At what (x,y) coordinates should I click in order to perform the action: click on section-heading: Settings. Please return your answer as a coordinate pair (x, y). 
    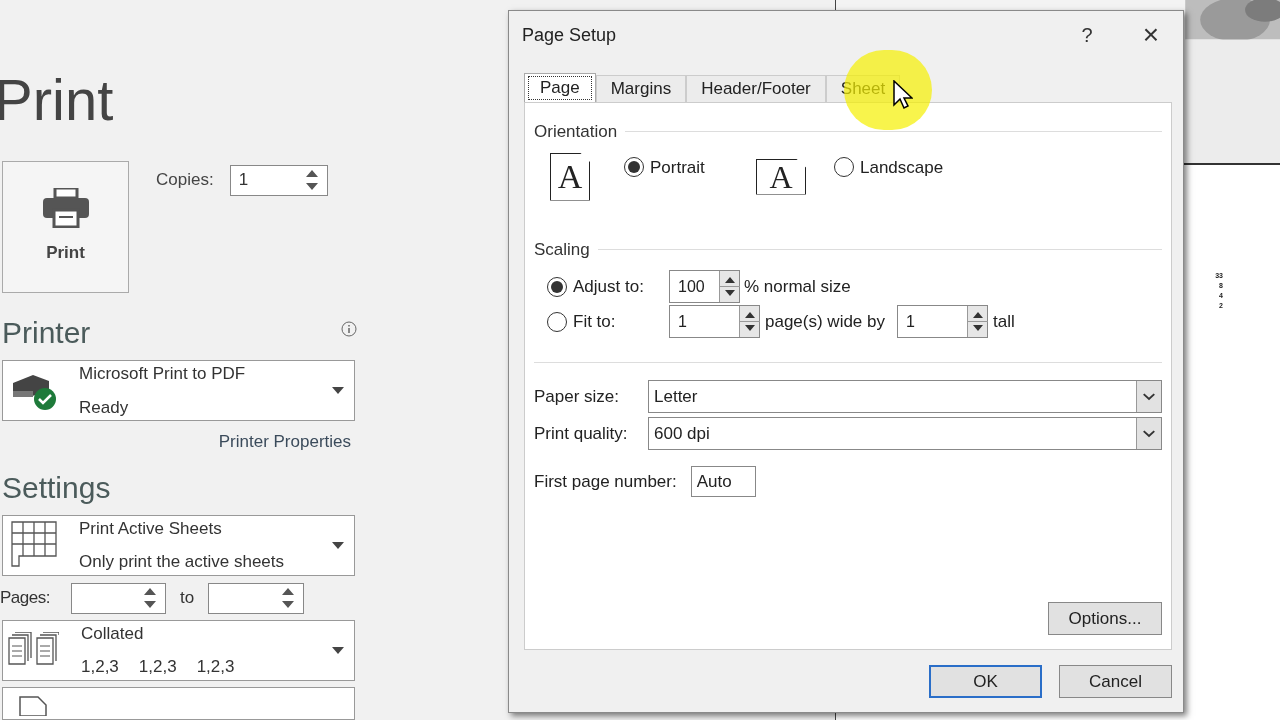
    Looking at the image, I should click on (57, 487).